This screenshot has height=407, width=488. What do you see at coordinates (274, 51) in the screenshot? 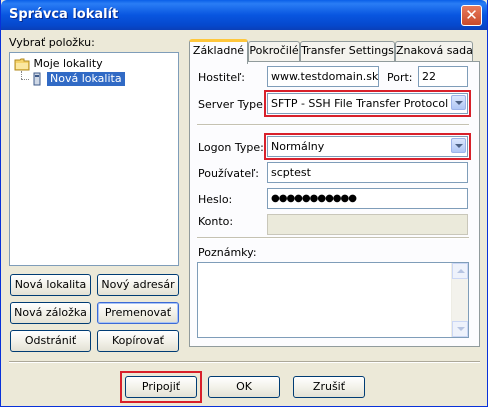
I see `tab-advanced: Pokročilé` at bounding box center [274, 51].